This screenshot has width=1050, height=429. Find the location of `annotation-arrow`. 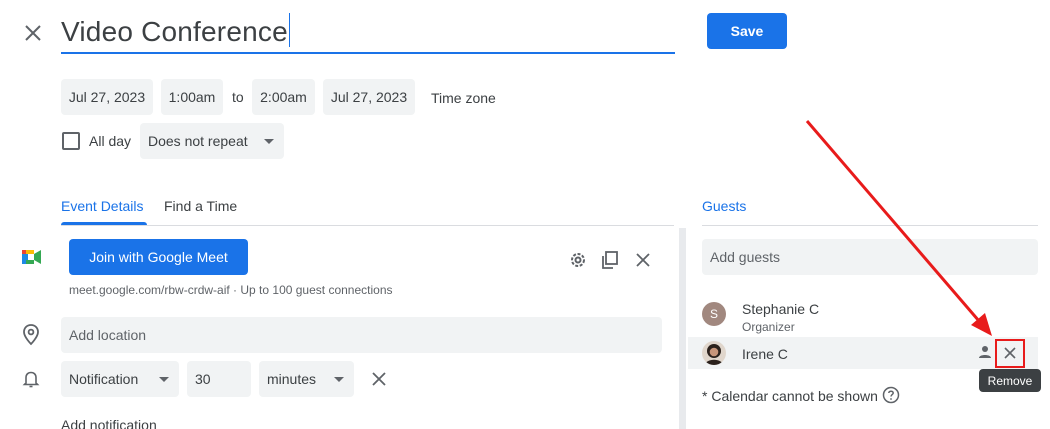

annotation-arrow is located at coordinates (898, 228).